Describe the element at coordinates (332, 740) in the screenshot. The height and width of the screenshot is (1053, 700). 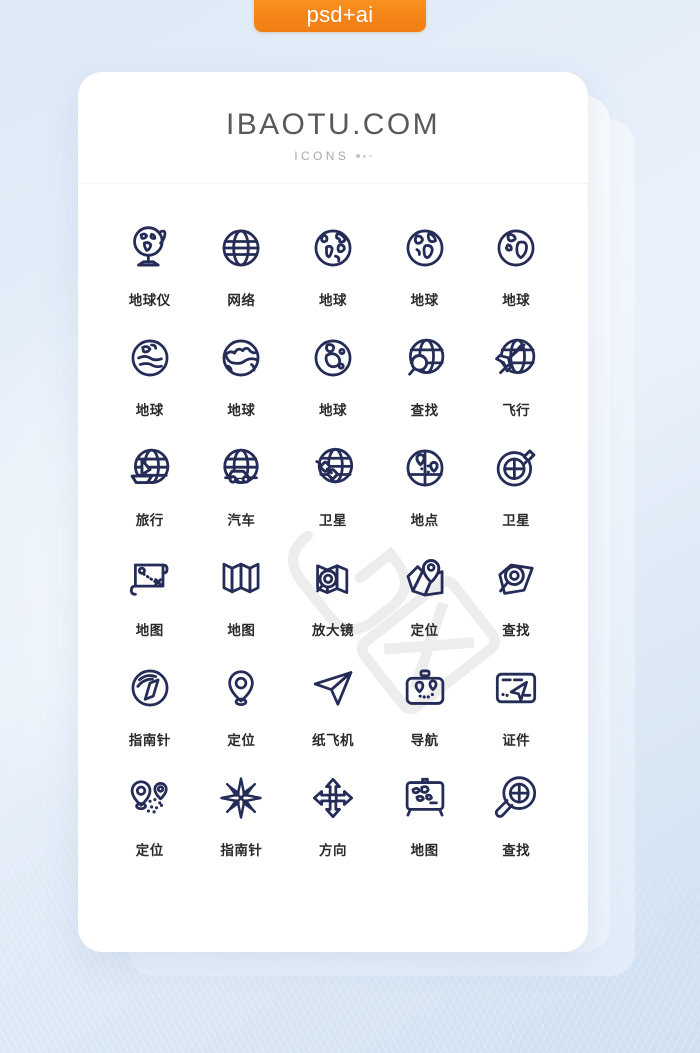
I see `icon-label: 纸飞机` at that location.